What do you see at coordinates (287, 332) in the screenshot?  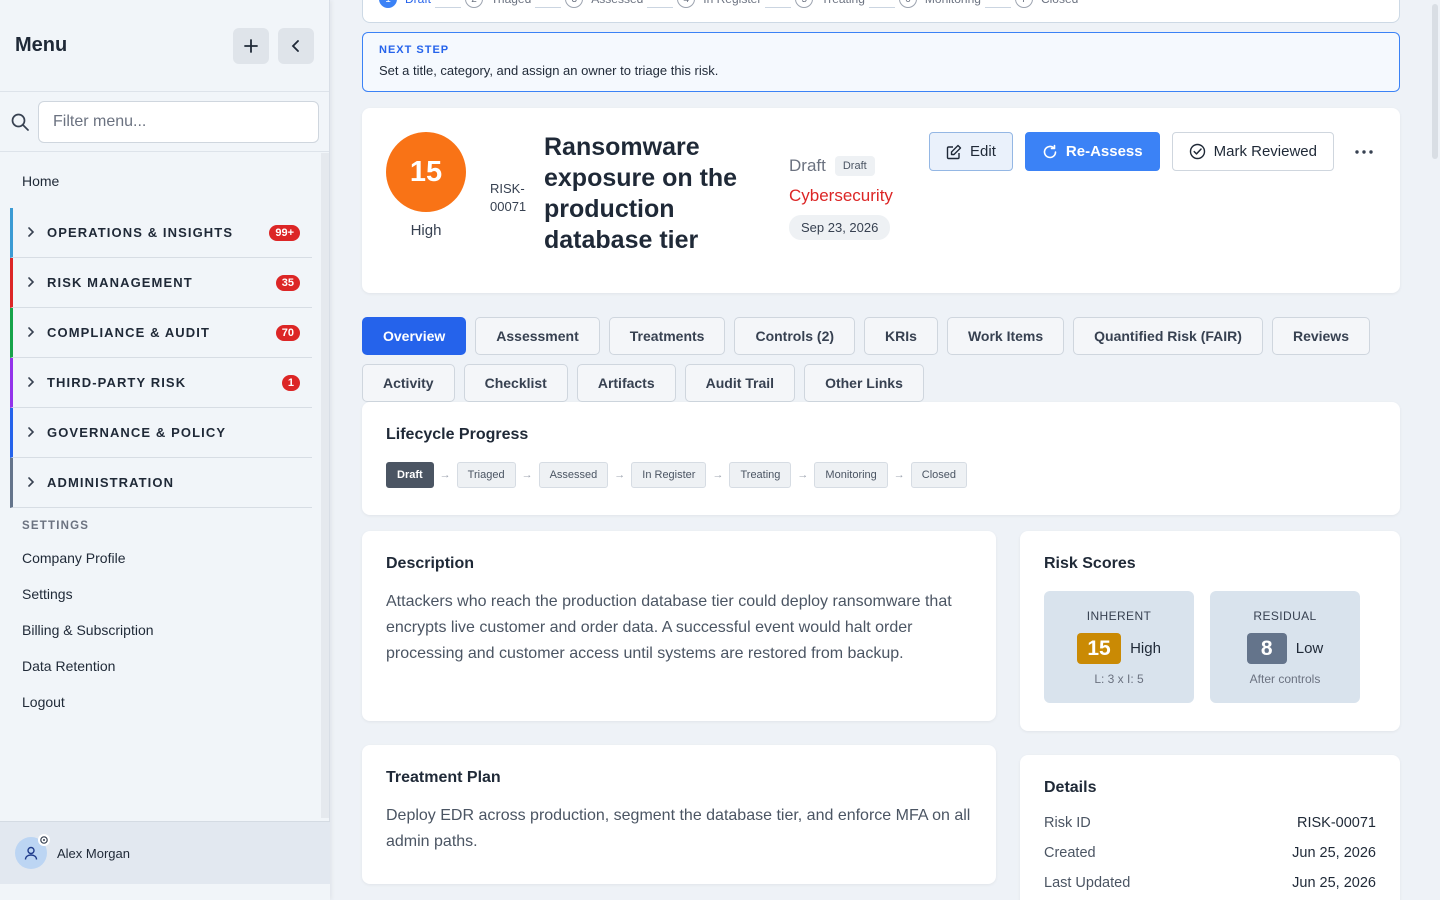 I see `count-badge: 70` at bounding box center [287, 332].